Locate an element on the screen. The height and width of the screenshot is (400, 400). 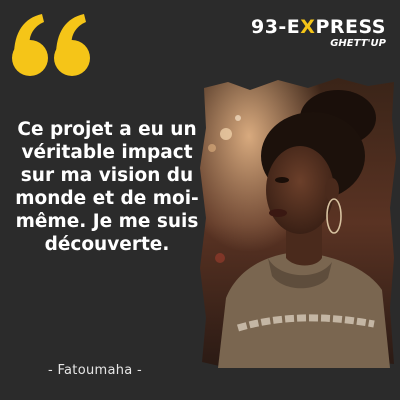
quote-author: - Fatoumaha - is located at coordinates (95, 370).